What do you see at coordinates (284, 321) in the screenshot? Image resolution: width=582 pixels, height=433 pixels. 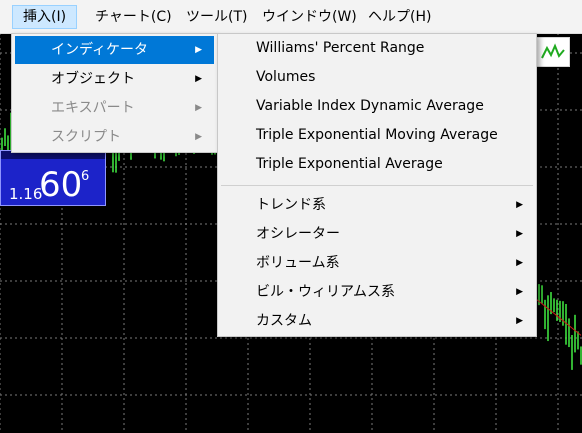 I see `menu-item-label: カスタム` at bounding box center [284, 321].